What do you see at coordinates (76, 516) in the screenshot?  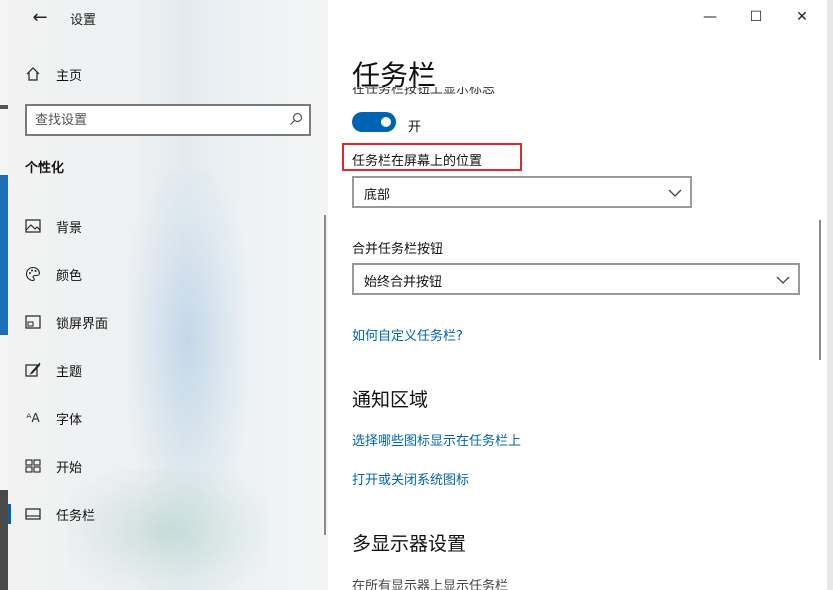 I see `sidebar-item-label: 任务栏` at bounding box center [76, 516].